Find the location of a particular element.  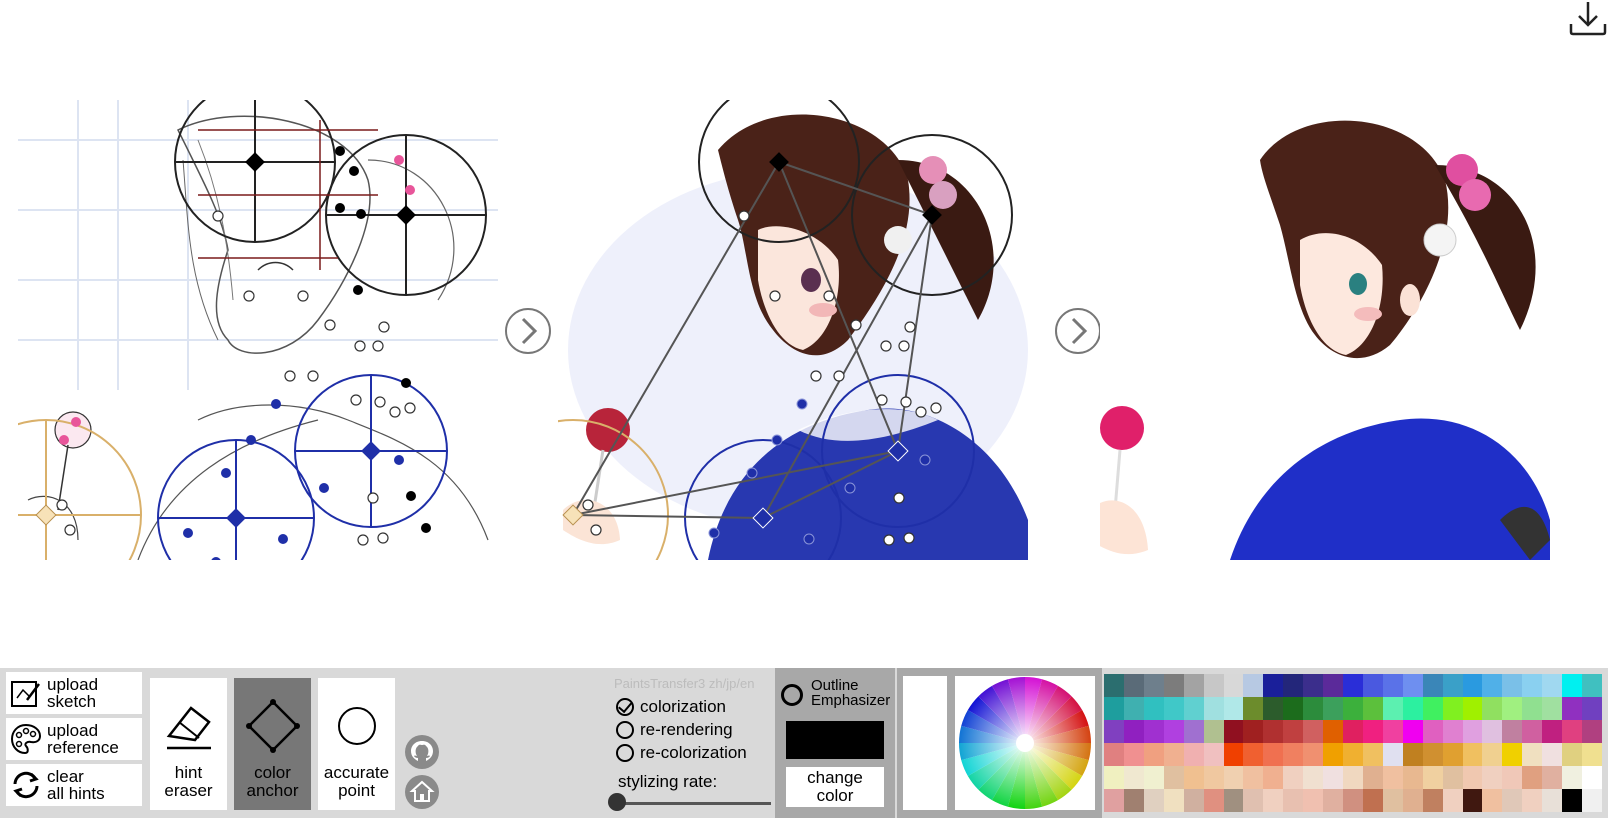

current-color-swatch is located at coordinates (835, 740).